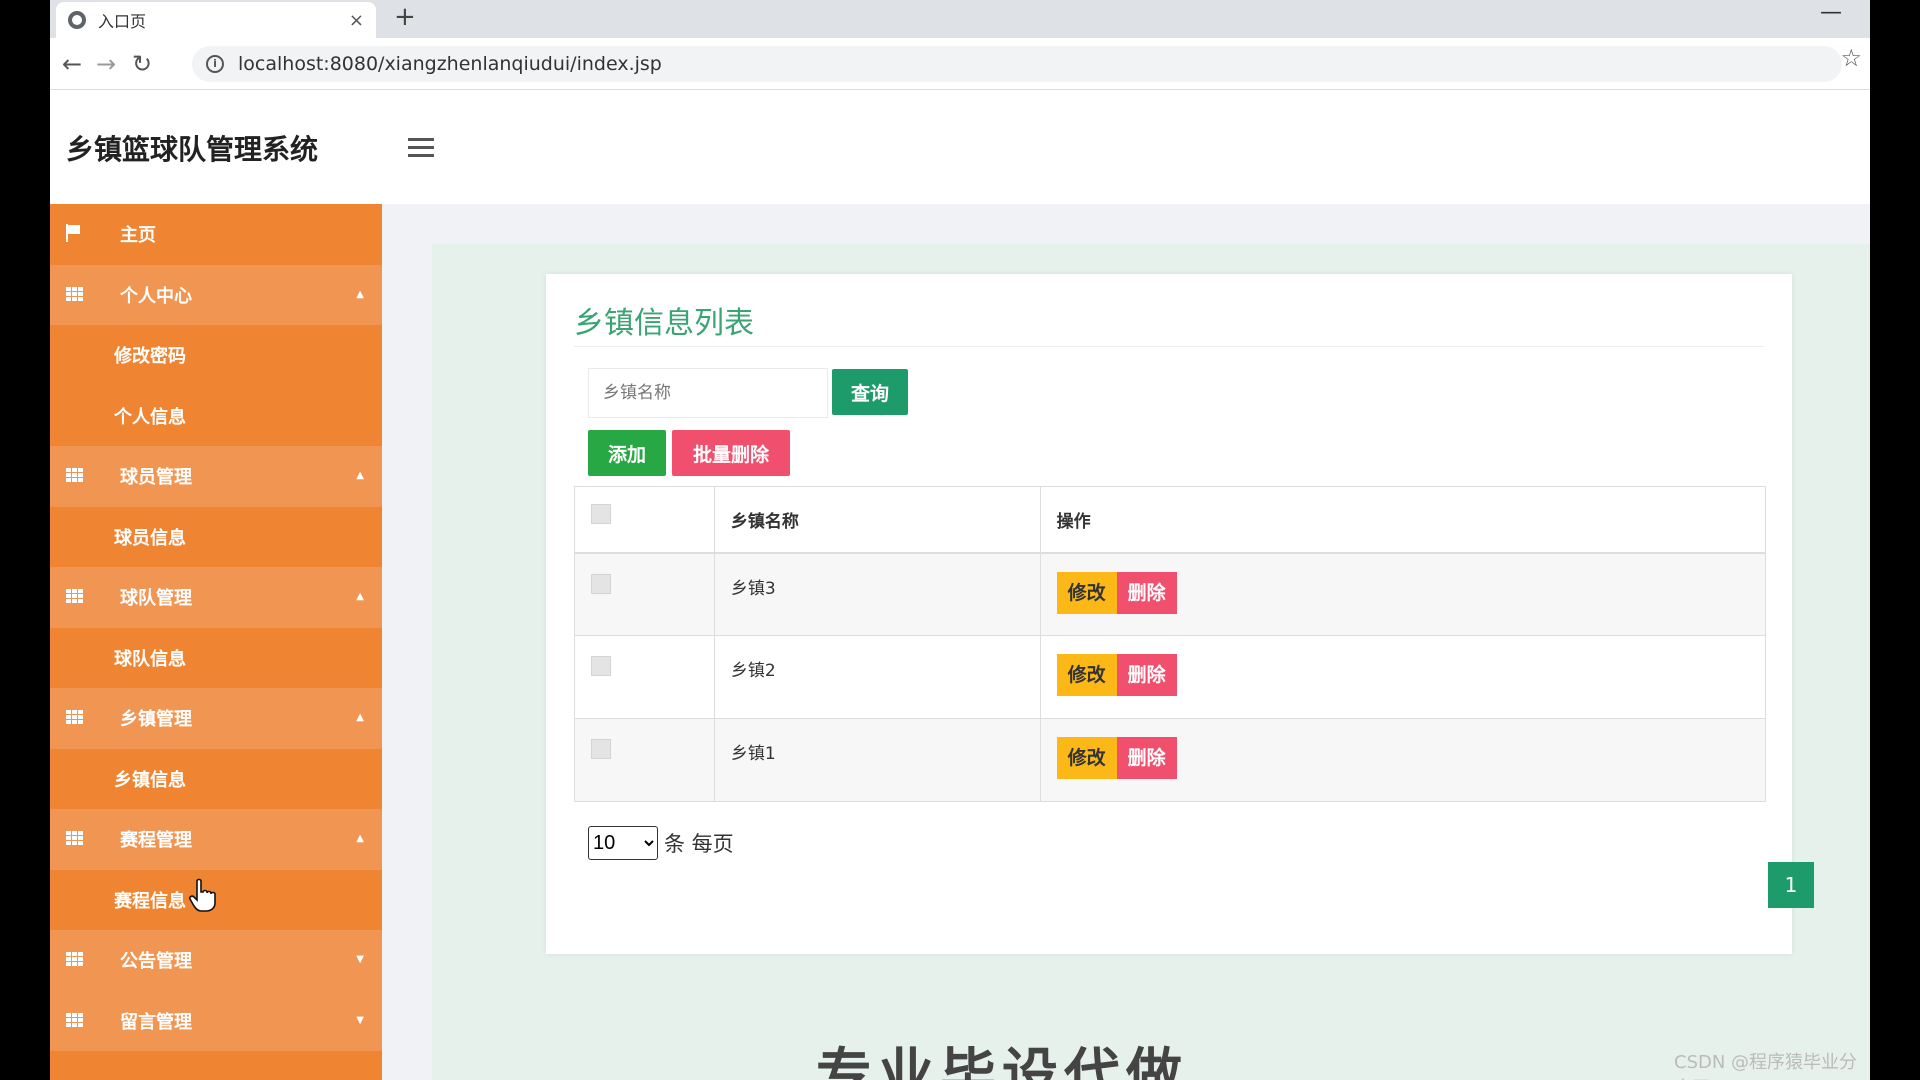 This screenshot has width=1920, height=1080. Describe the element at coordinates (216, 476) in the screenshot. I see `sidebar-item-parent-4: 球员管理 ▲` at that location.